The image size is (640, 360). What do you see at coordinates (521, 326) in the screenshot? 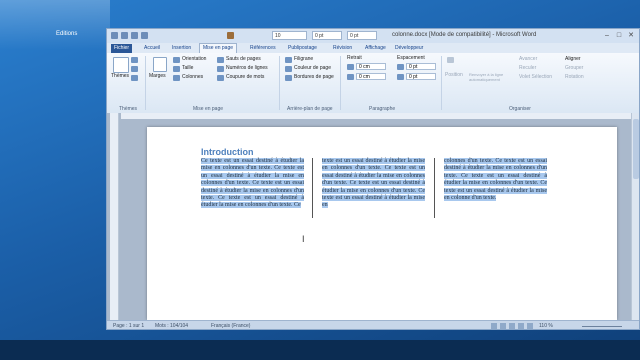
I see `outline-icon` at bounding box center [521, 326].